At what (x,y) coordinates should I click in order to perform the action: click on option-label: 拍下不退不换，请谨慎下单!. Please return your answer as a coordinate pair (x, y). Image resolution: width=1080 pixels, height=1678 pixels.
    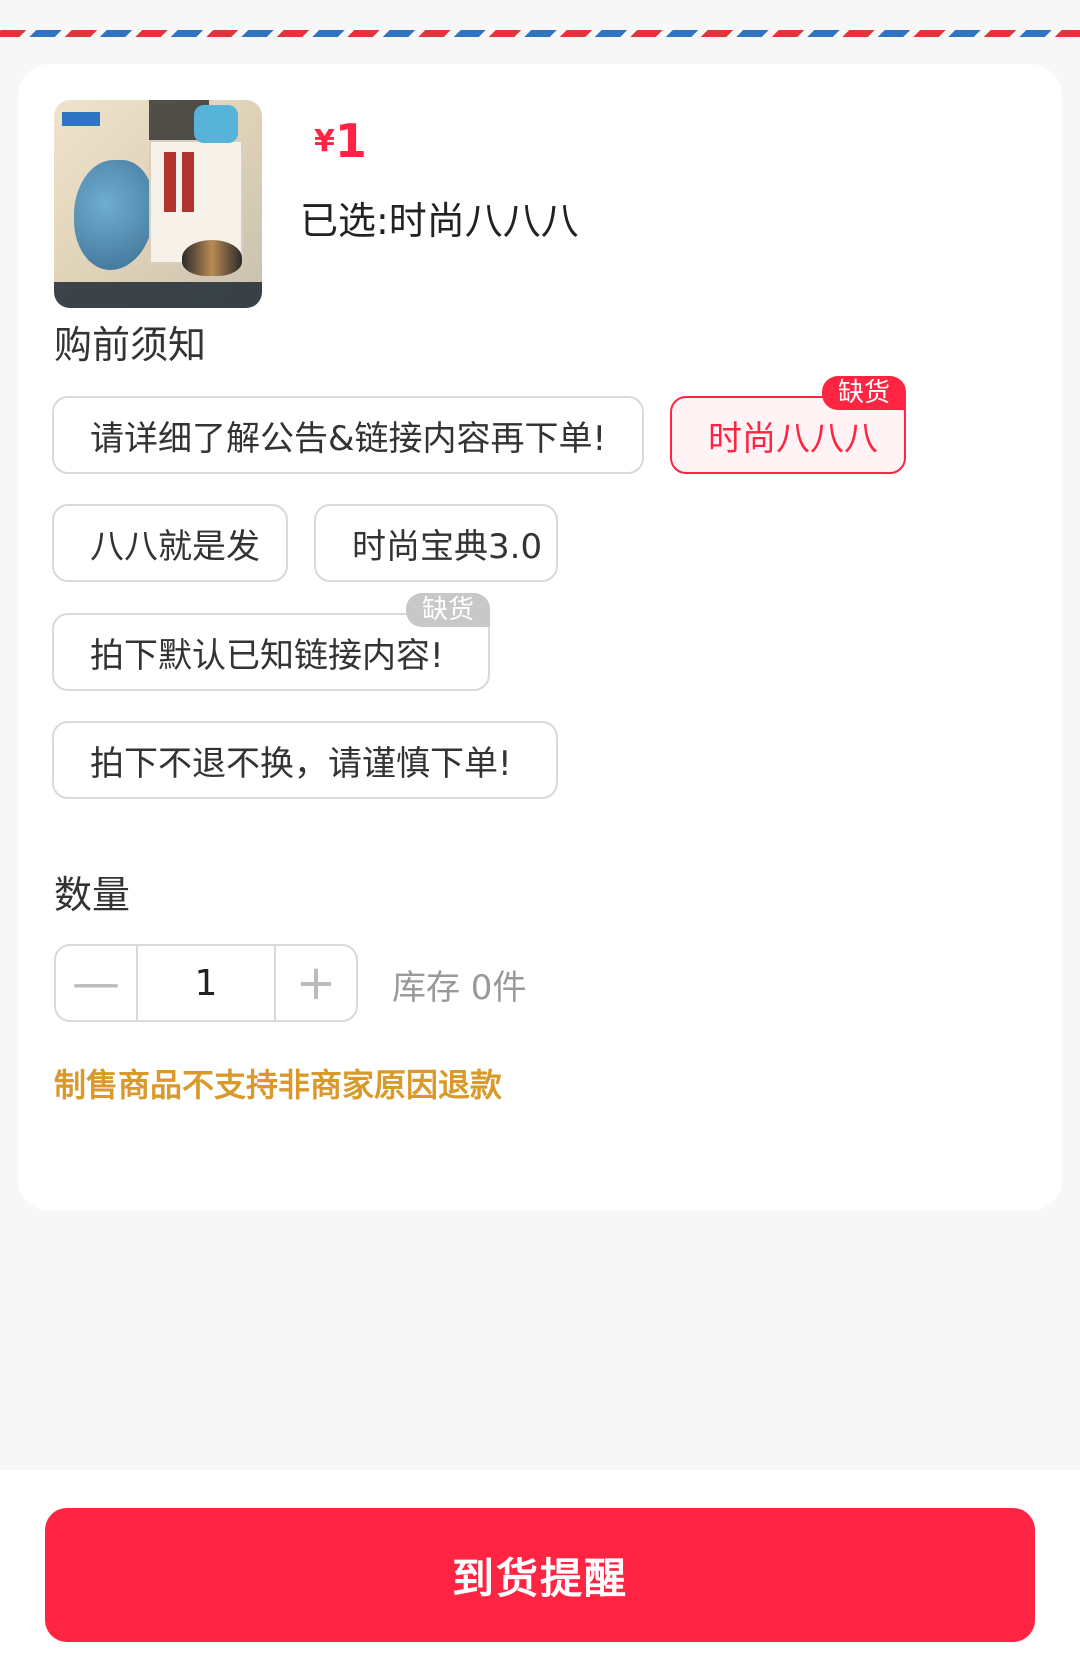
    Looking at the image, I should click on (301, 763).